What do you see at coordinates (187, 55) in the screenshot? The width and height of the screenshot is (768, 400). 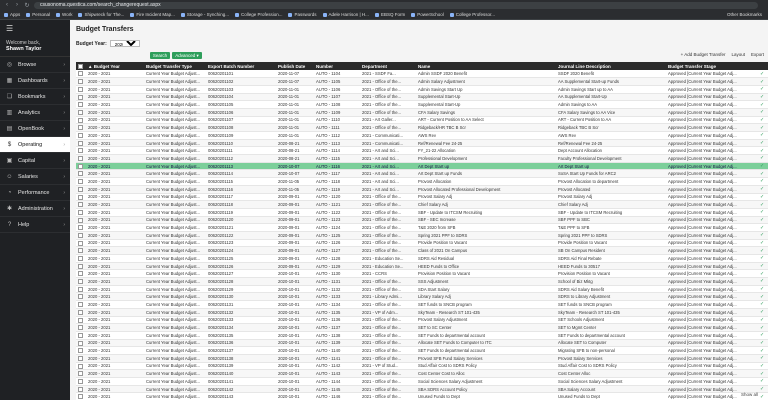 I see `advanced-button: Advanced ▾` at bounding box center [187, 55].